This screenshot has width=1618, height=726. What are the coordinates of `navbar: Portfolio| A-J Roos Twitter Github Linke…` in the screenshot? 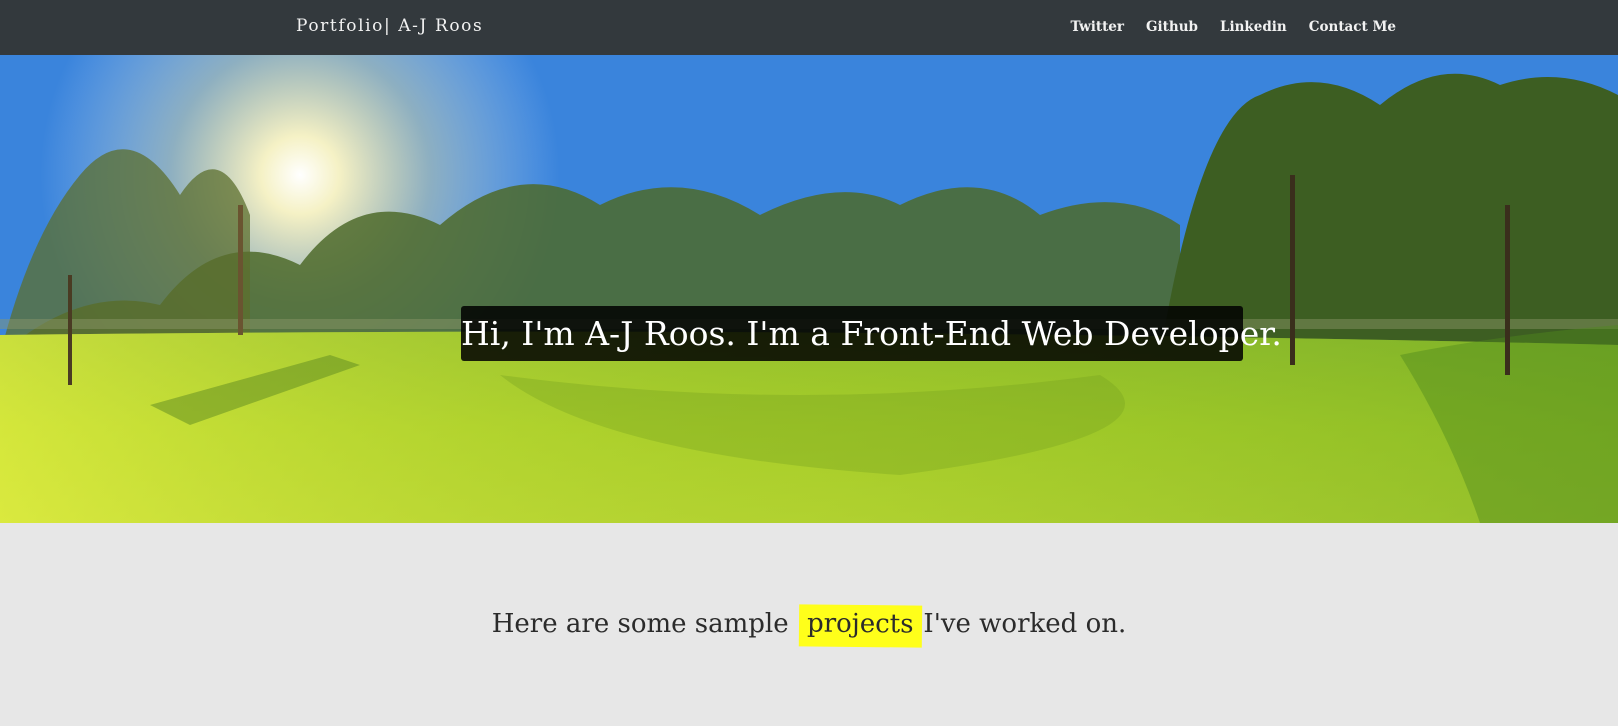 It's located at (809, 28).